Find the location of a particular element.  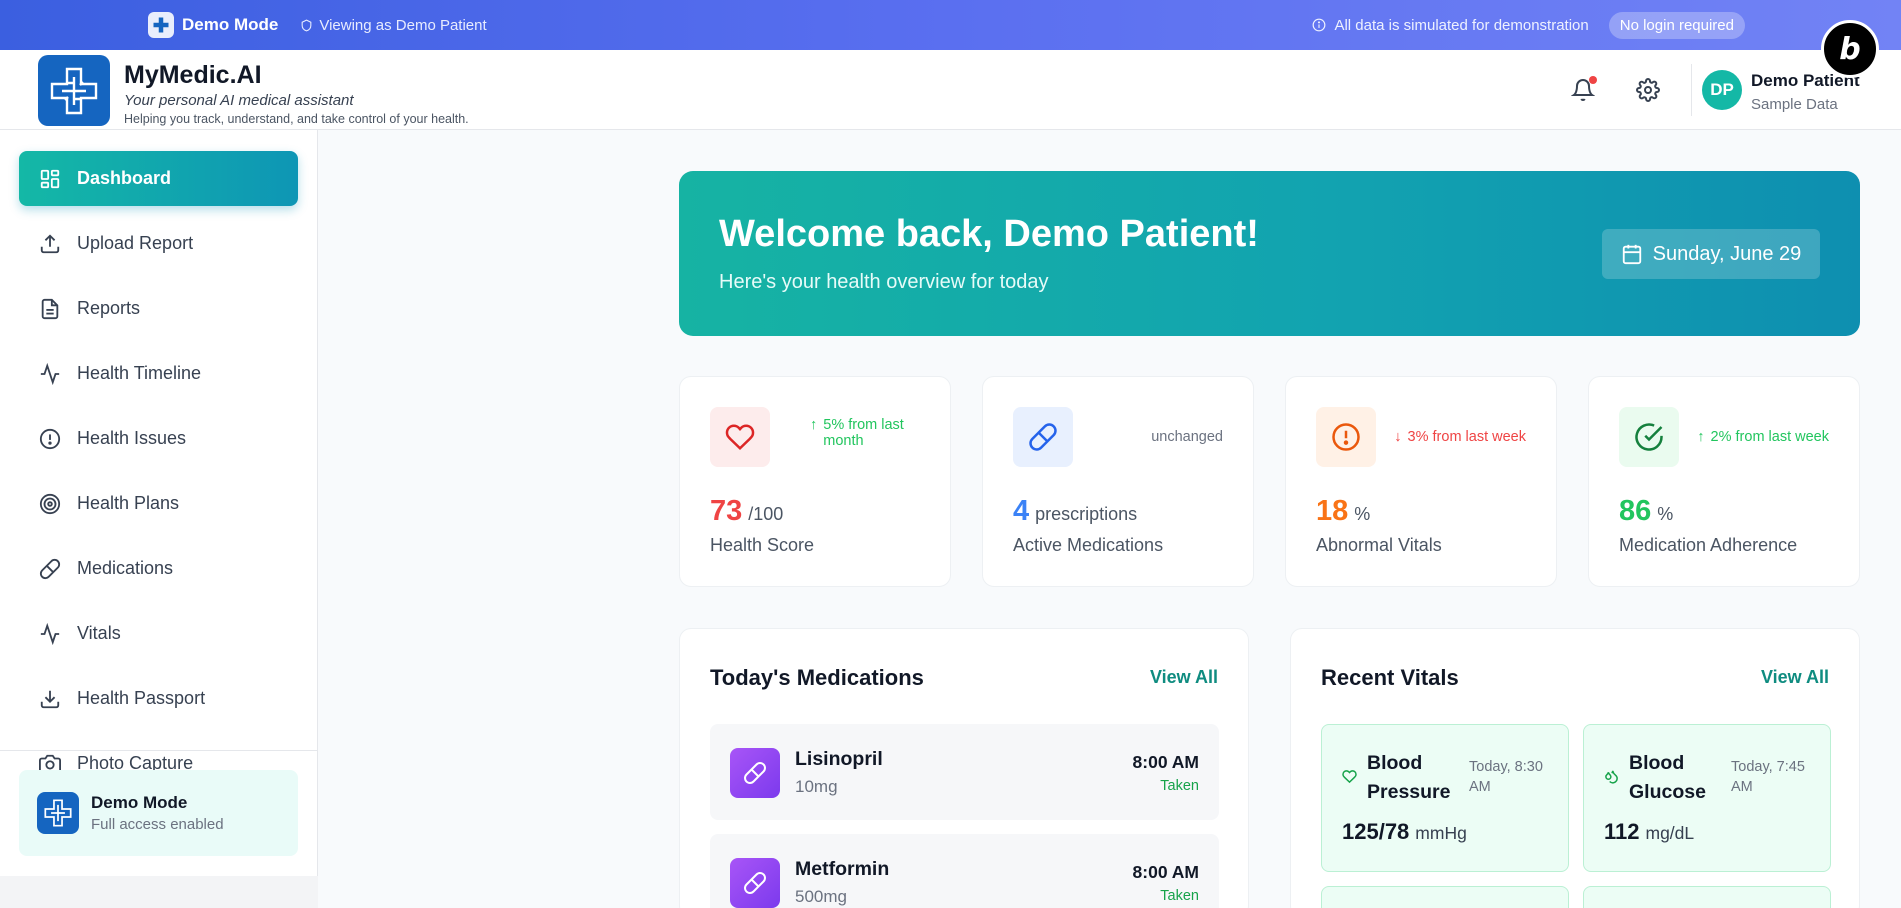

view-all-medications-link: View All is located at coordinates (1184, 677).